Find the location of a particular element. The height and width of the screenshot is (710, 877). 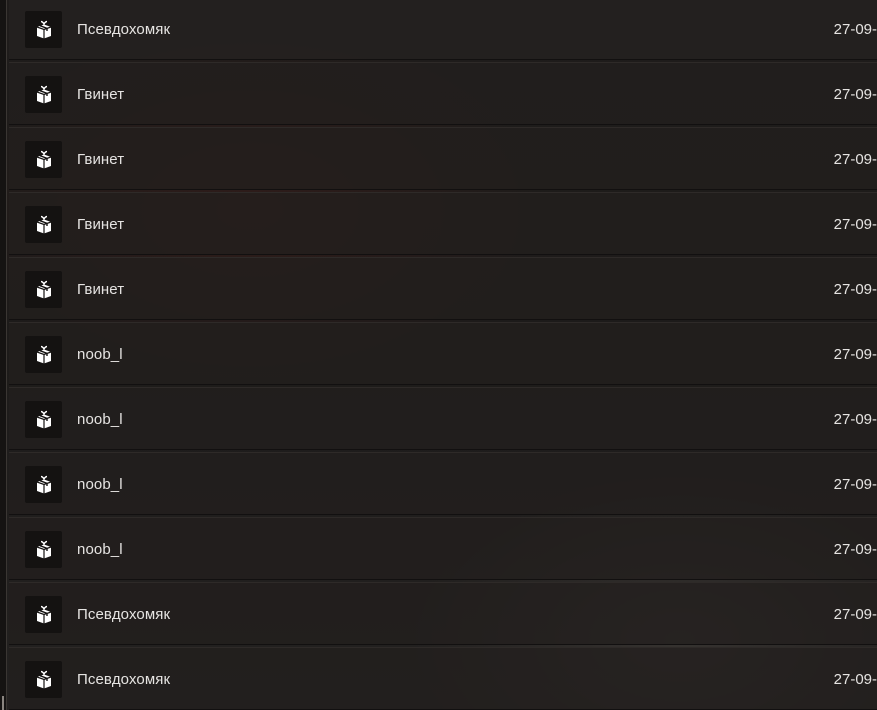

scroll-marker is located at coordinates (3, 703).